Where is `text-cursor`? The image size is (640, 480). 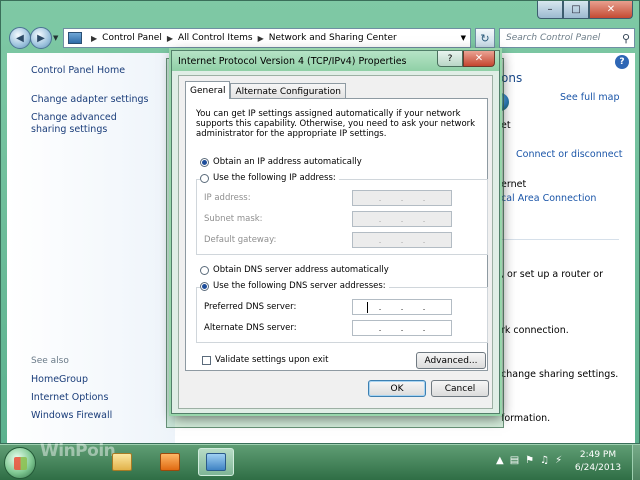
text-cursor is located at coordinates (367, 307).